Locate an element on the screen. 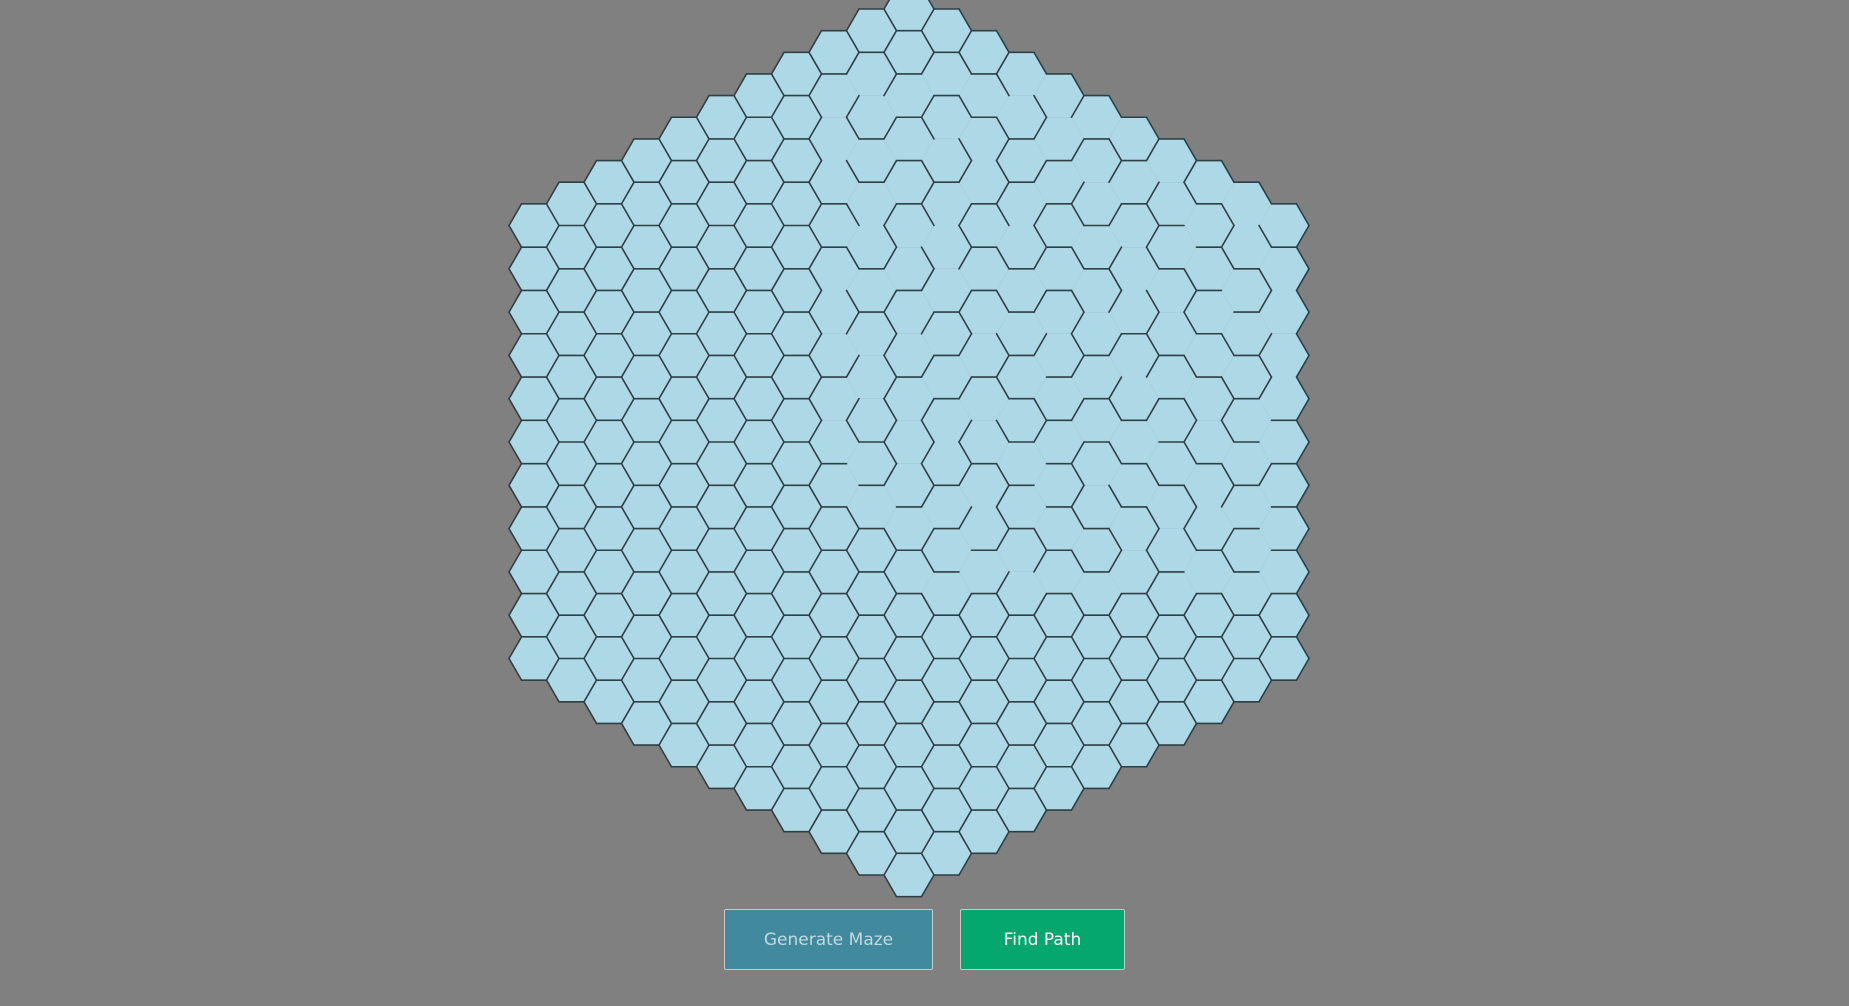 This screenshot has width=1849, height=1006. controls-bar: Generate Maze Find Path is located at coordinates (924, 939).